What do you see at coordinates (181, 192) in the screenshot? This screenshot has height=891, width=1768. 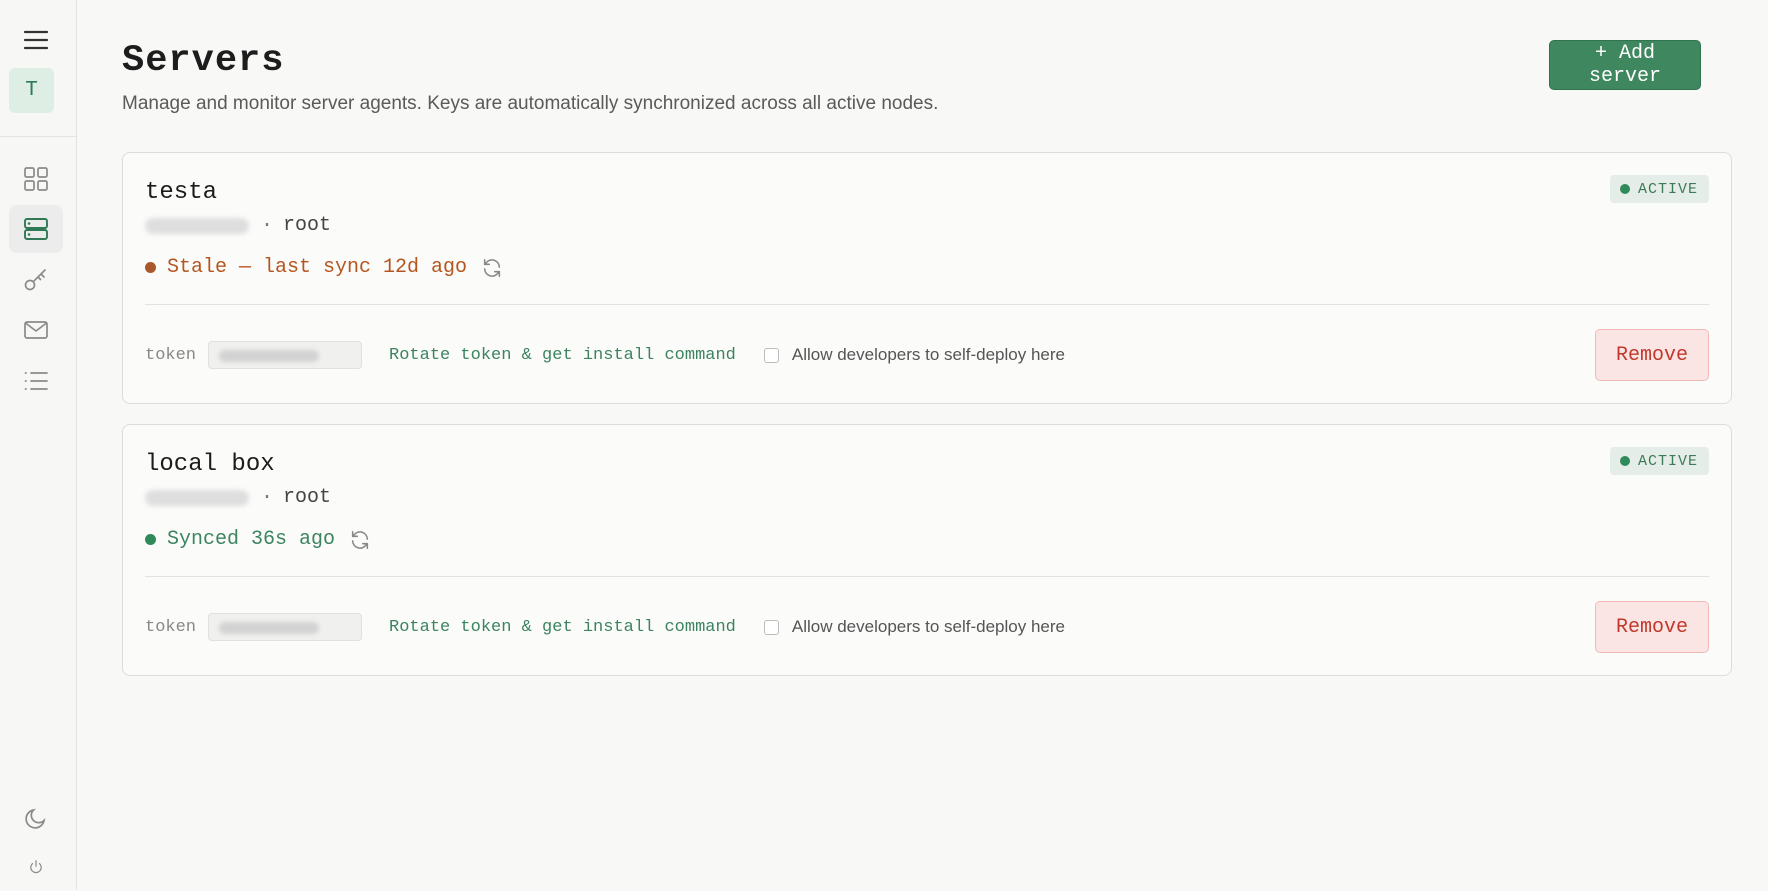 I see `server-name: testa` at bounding box center [181, 192].